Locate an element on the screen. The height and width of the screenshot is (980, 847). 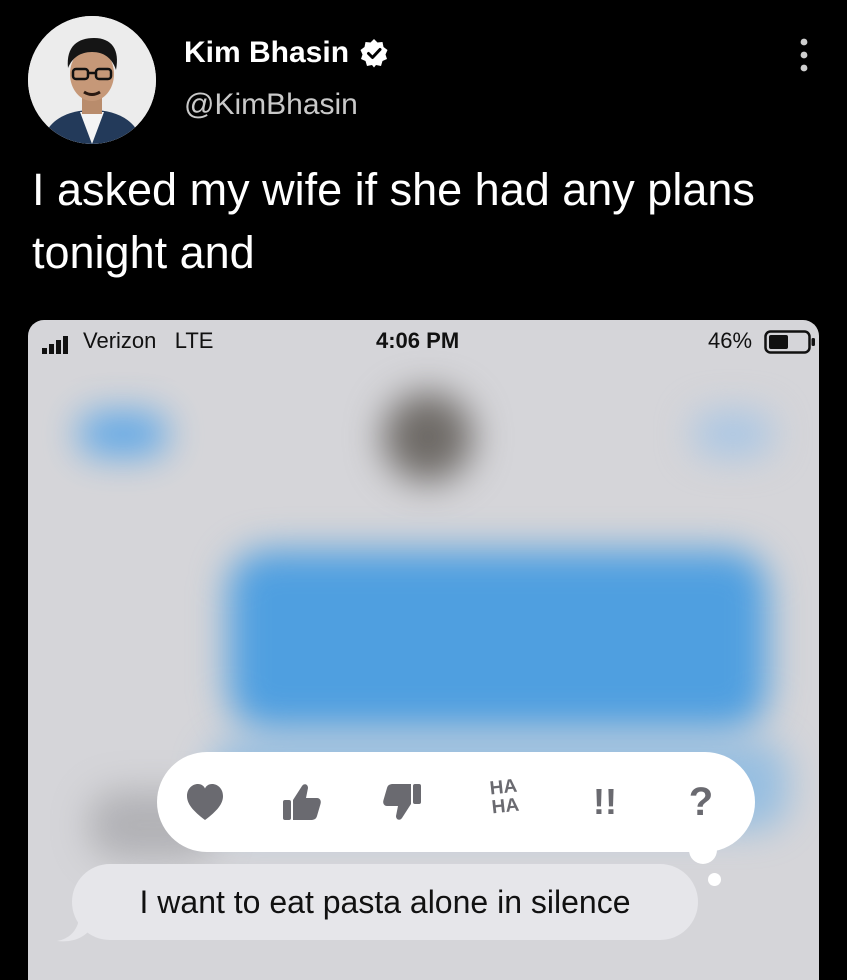
avatar-image is located at coordinates (92, 80).